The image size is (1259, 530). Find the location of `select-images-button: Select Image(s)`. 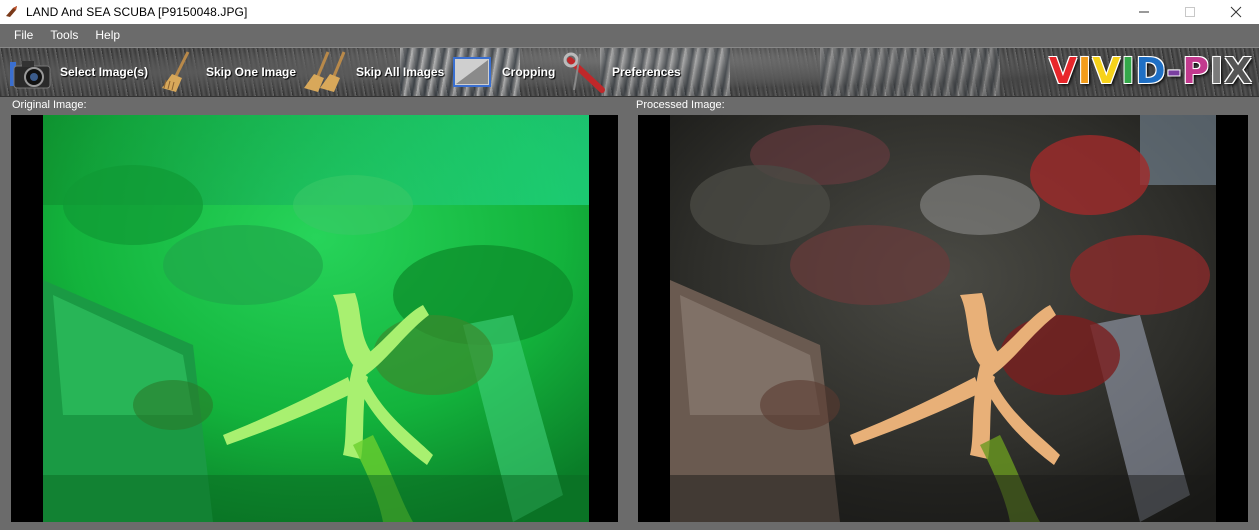

select-images-button: Select Image(s) is located at coordinates (78, 72).